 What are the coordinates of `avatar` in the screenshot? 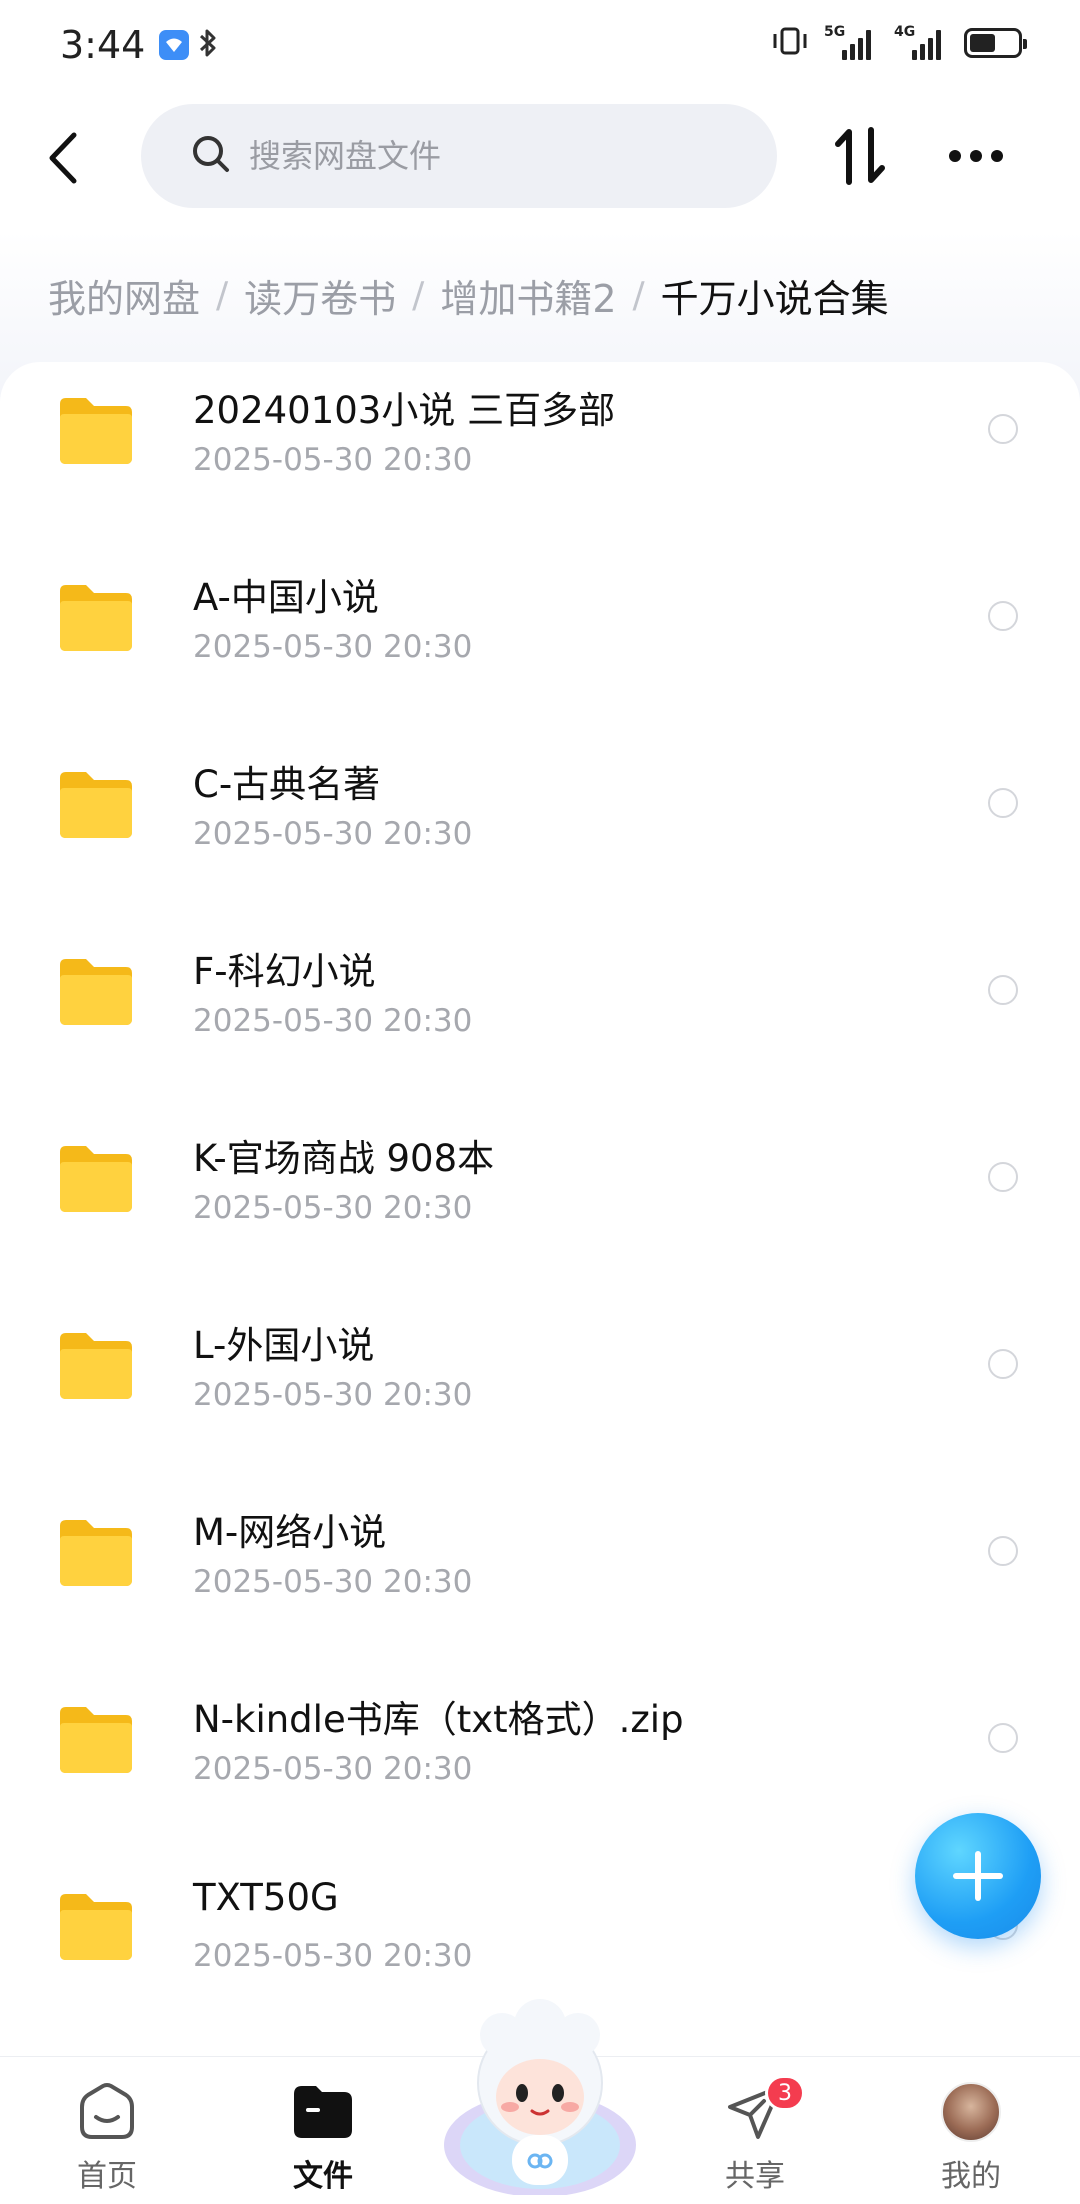 It's located at (971, 2112).